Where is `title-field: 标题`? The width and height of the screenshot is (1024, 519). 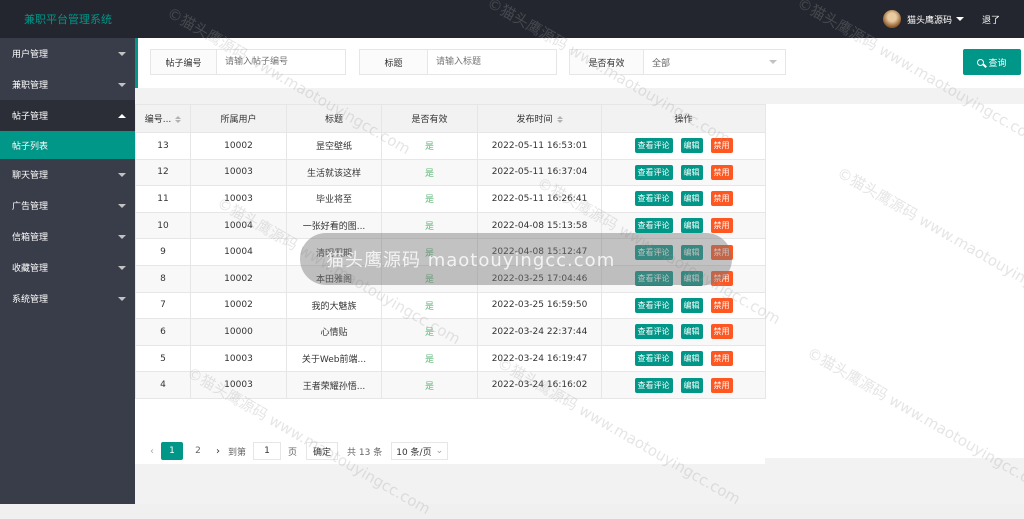 title-field: 标题 is located at coordinates (458, 62).